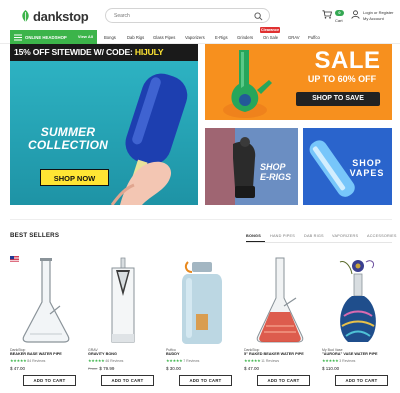 The width and height of the screenshot is (400, 393). I want to click on sale-title: SALE, so click(347, 60).